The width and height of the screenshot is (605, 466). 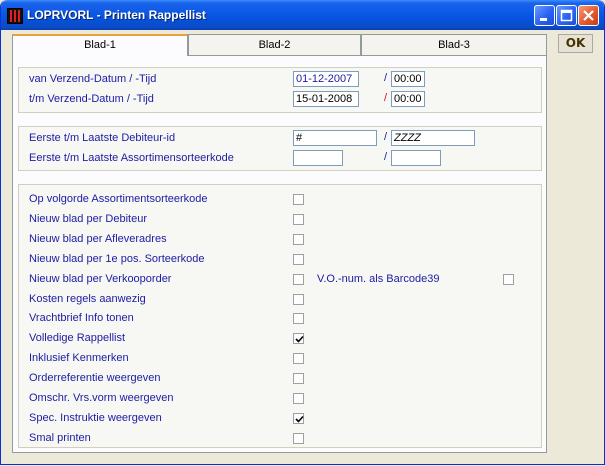 I want to click on debtor-range-label: Eerste t/m Laatste Debiteur-id, so click(x=102, y=138).